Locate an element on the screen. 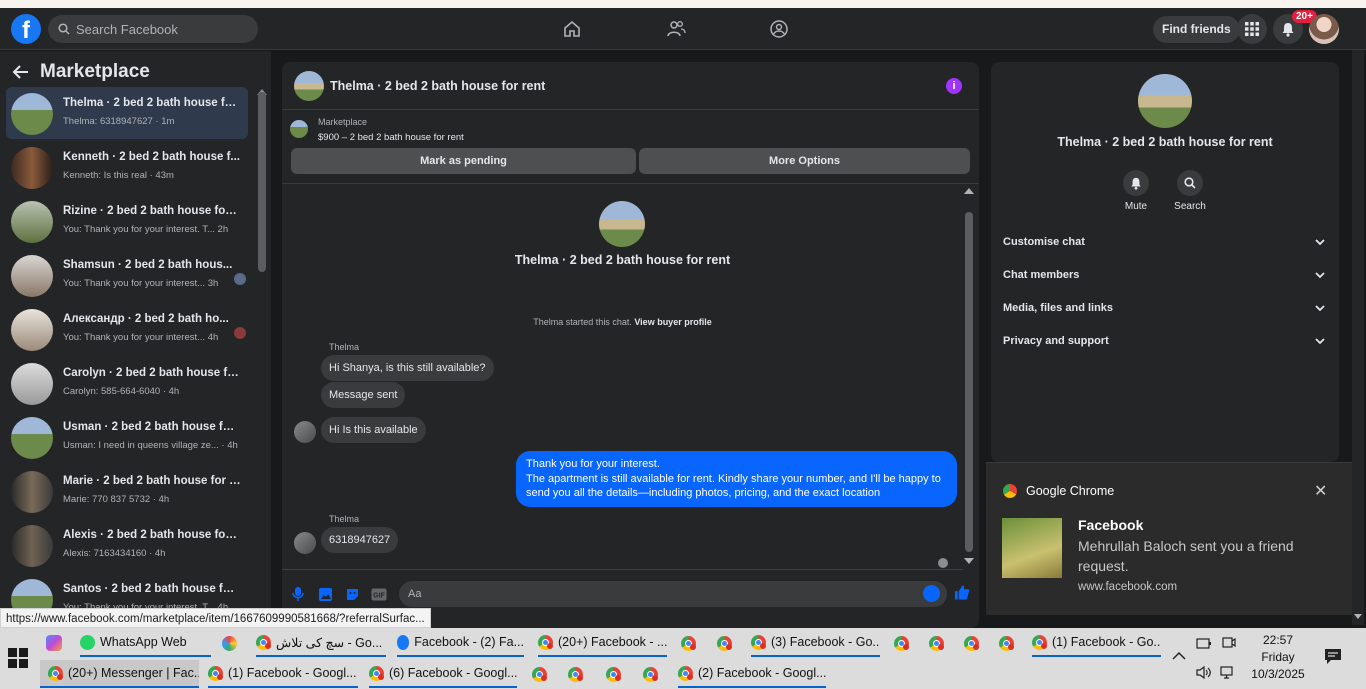 This screenshot has width=1366, height=689. media-files-section: Media, files and links is located at coordinates (1167, 313).